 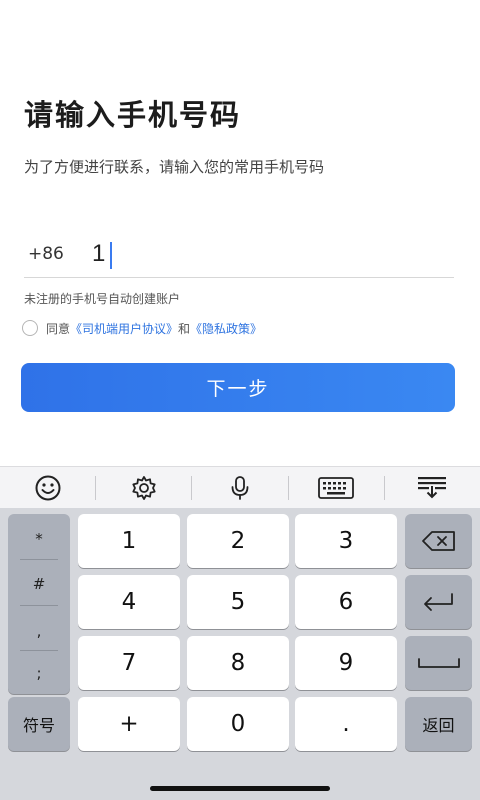 What do you see at coordinates (238, 602) in the screenshot?
I see `digit-key-5: 5` at bounding box center [238, 602].